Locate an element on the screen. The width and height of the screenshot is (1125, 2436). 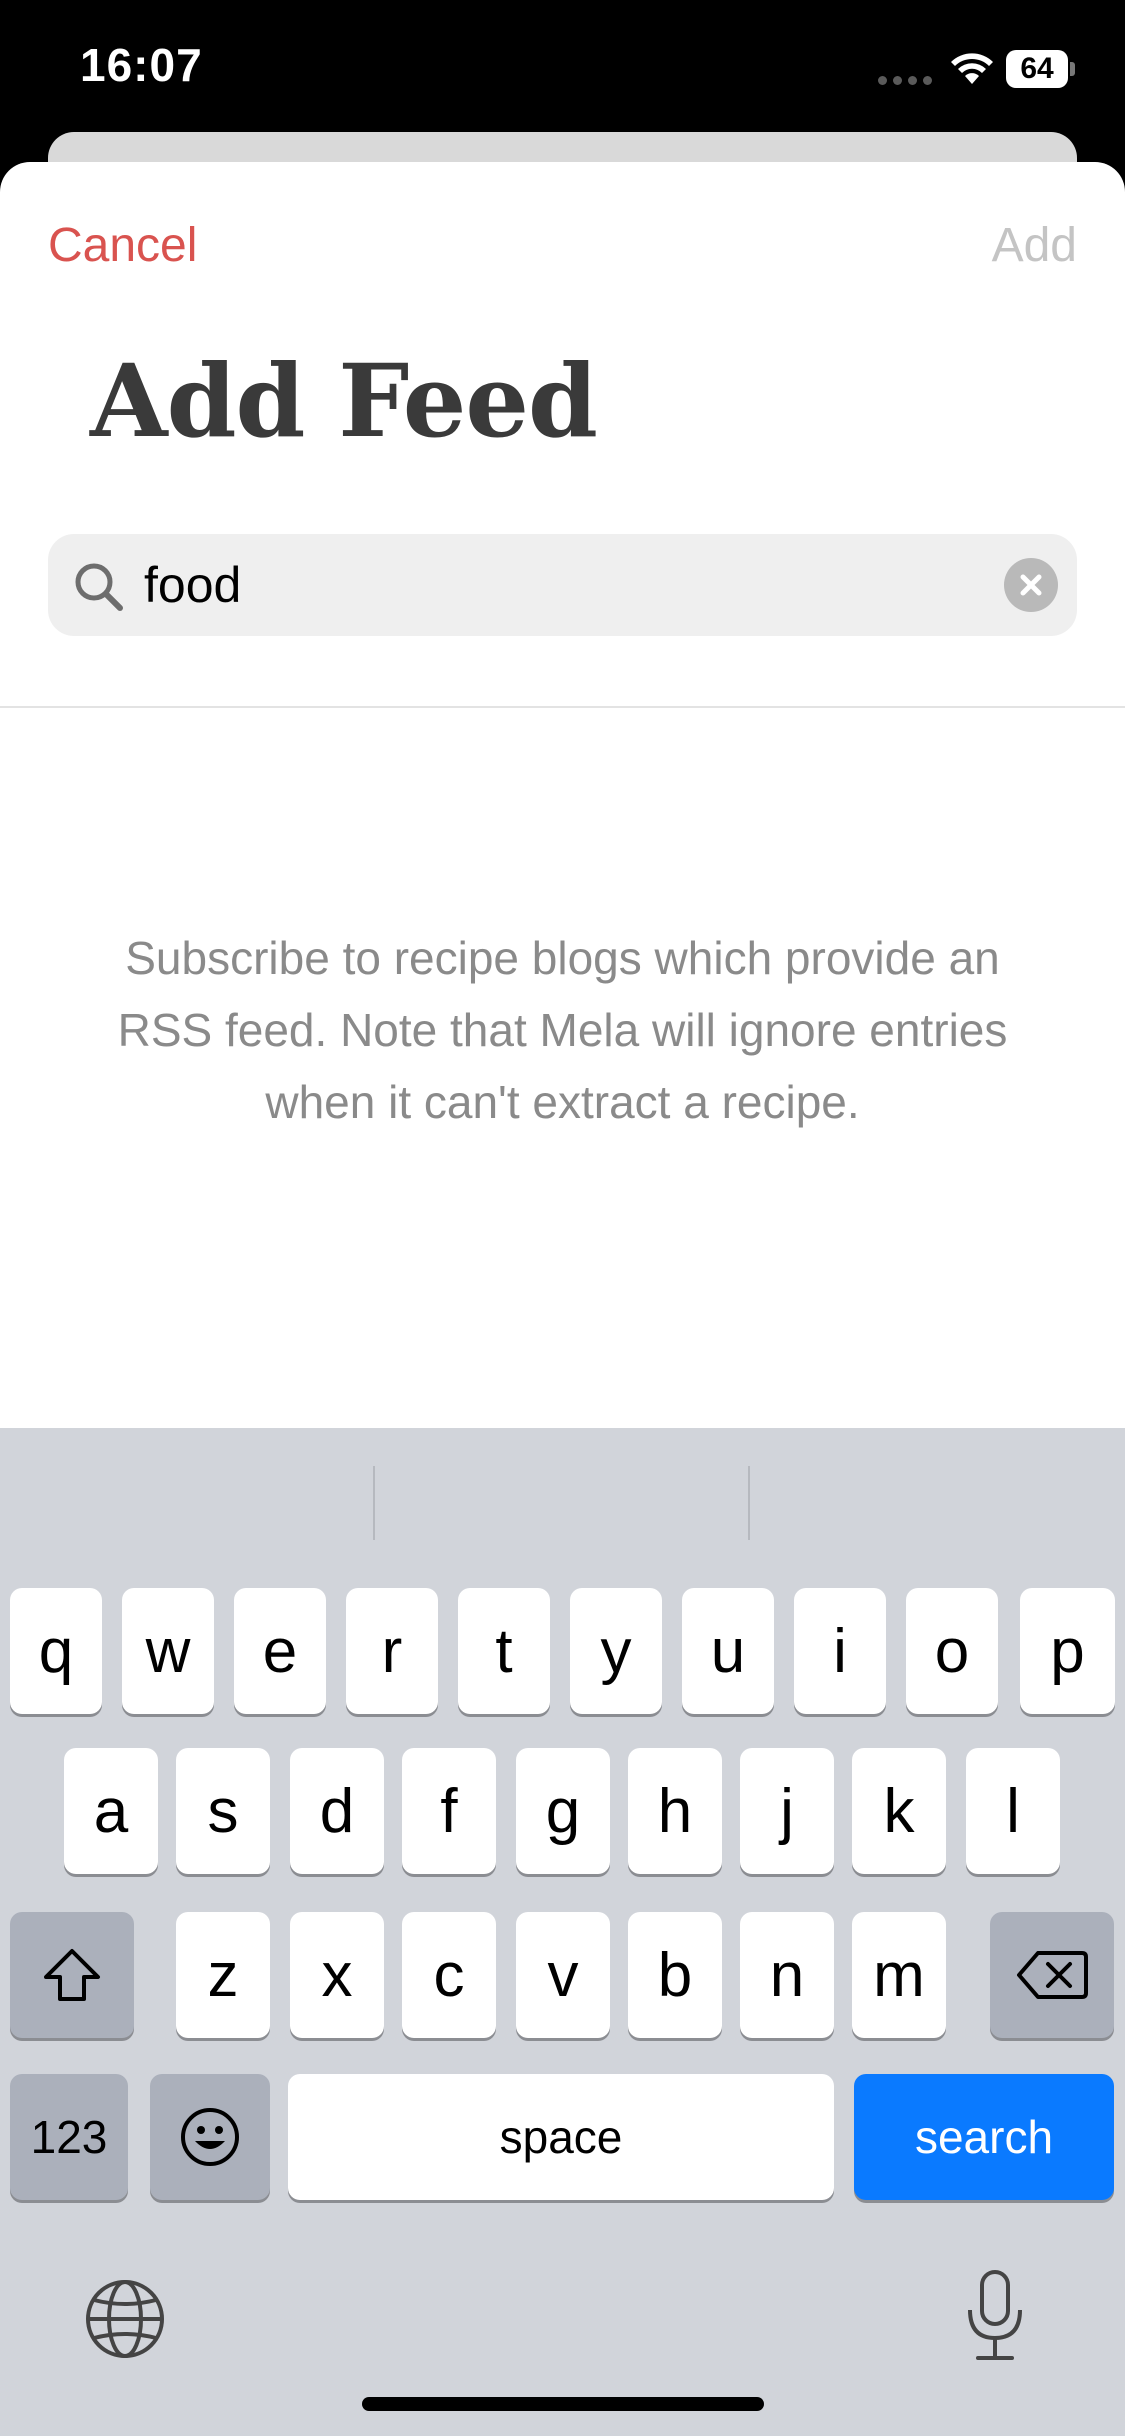
numbers-key: 123 is located at coordinates (69, 2137).